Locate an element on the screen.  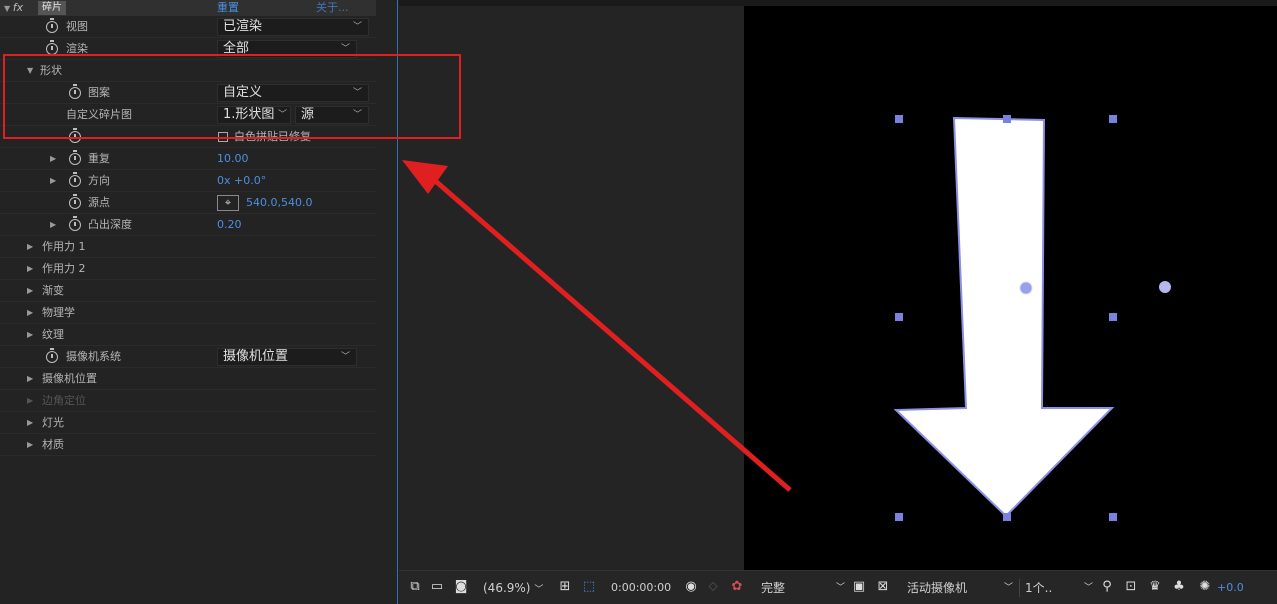
region-of-interest-icon: ⬚ is located at coordinates (589, 587).